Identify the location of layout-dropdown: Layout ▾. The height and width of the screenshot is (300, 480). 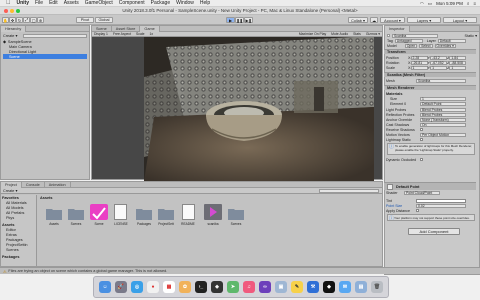
(460, 20).